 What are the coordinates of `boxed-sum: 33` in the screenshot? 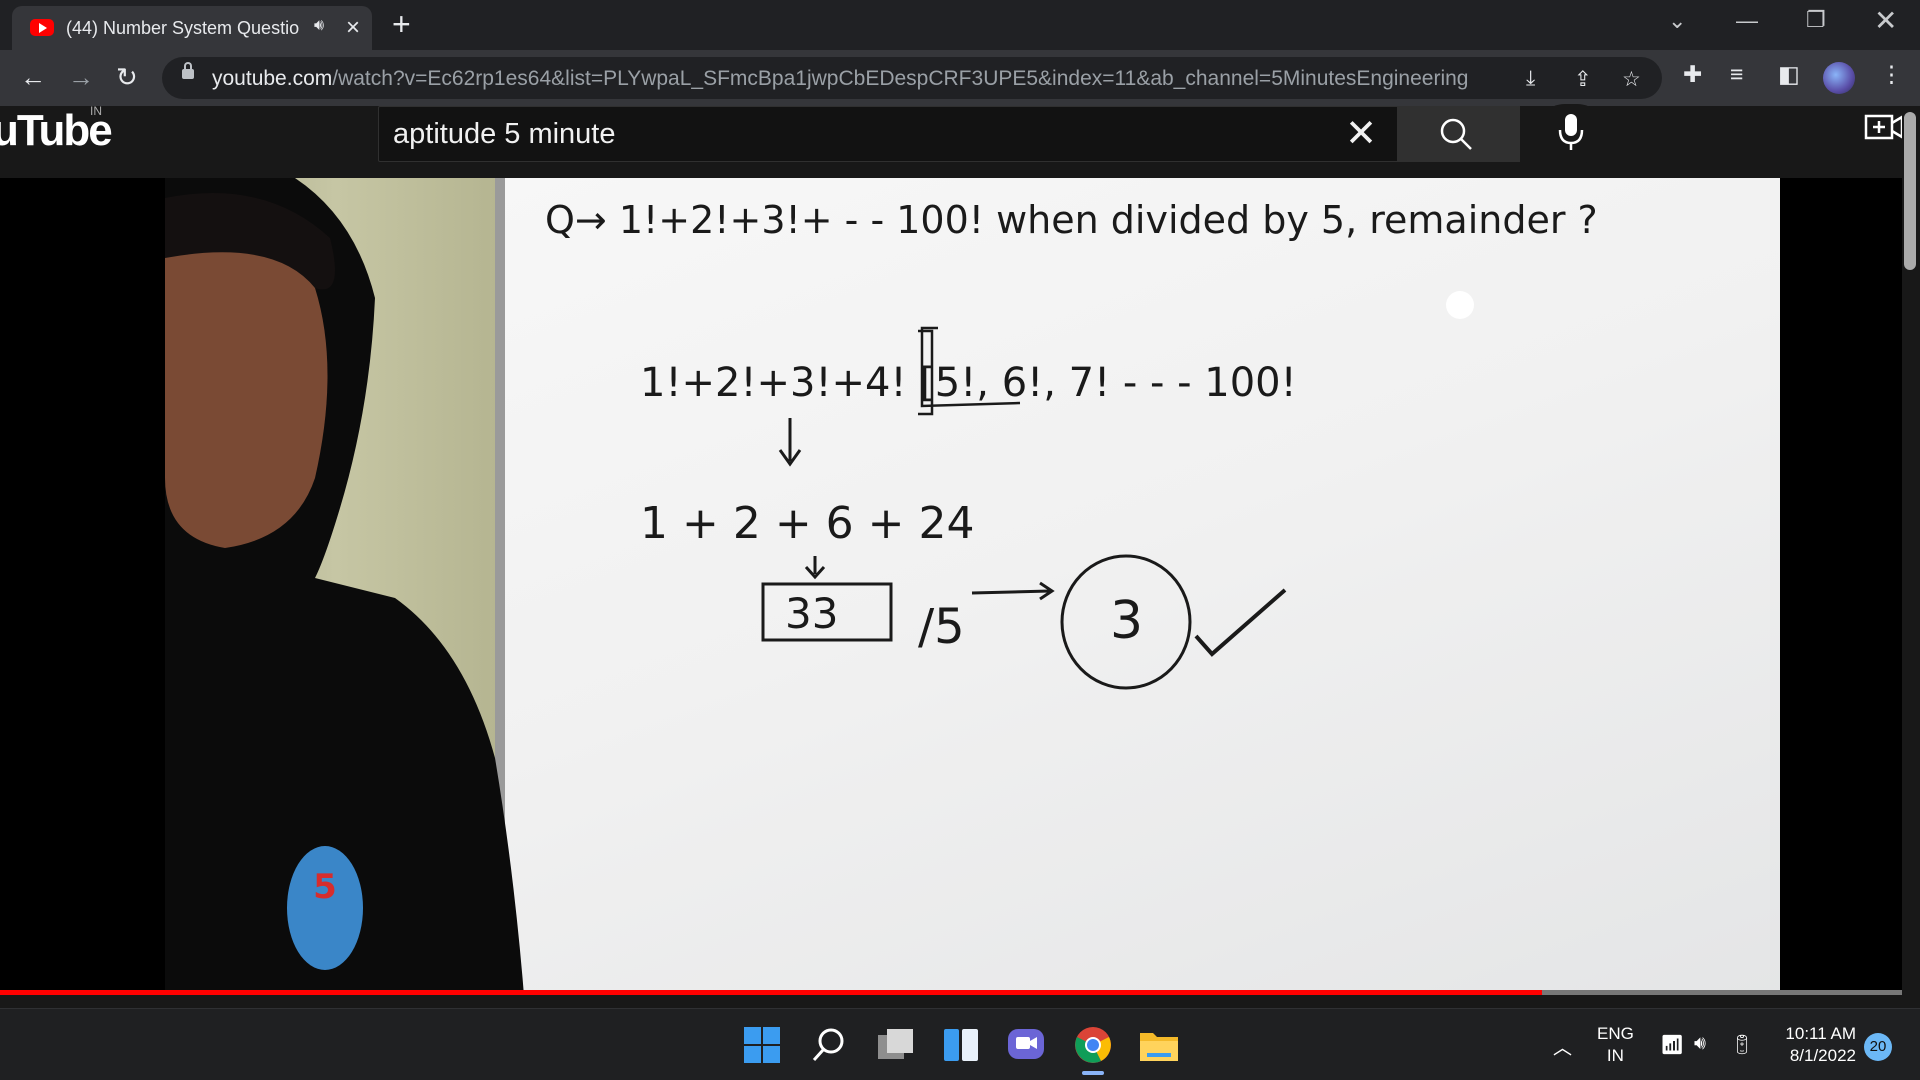 It's located at (811, 613).